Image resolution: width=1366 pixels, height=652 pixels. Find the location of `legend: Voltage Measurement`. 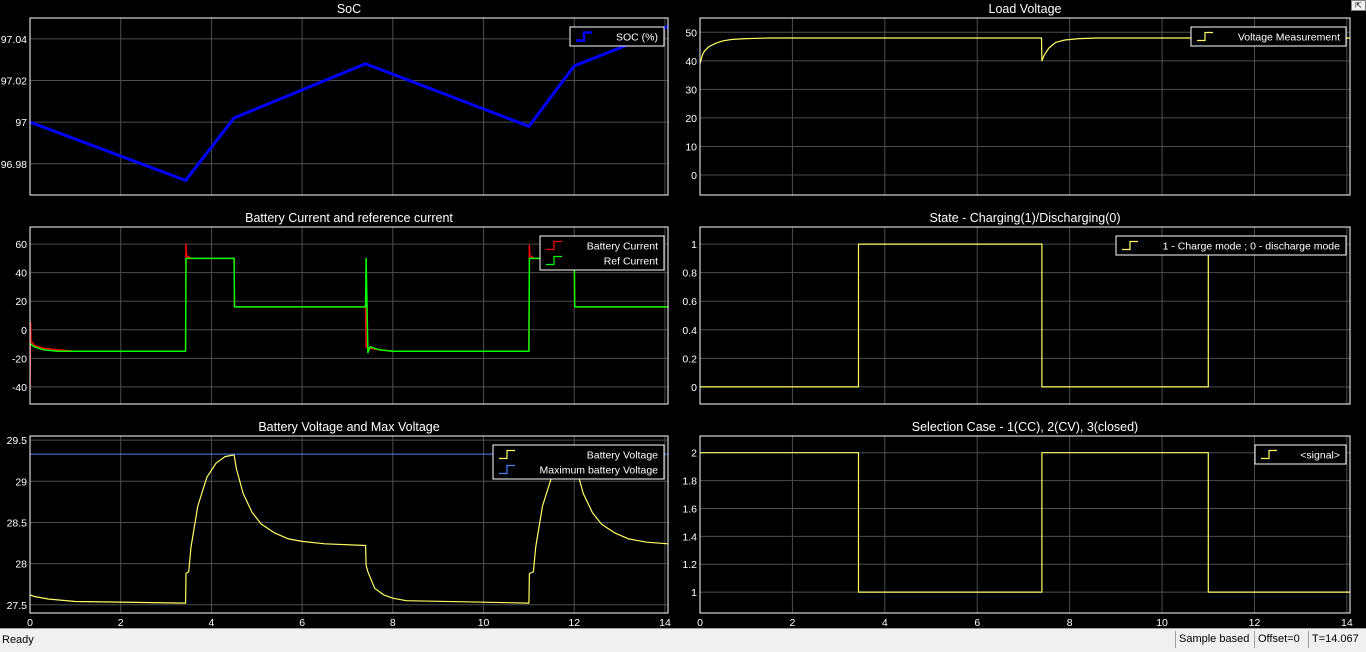

legend: Voltage Measurement is located at coordinates (1268, 36).